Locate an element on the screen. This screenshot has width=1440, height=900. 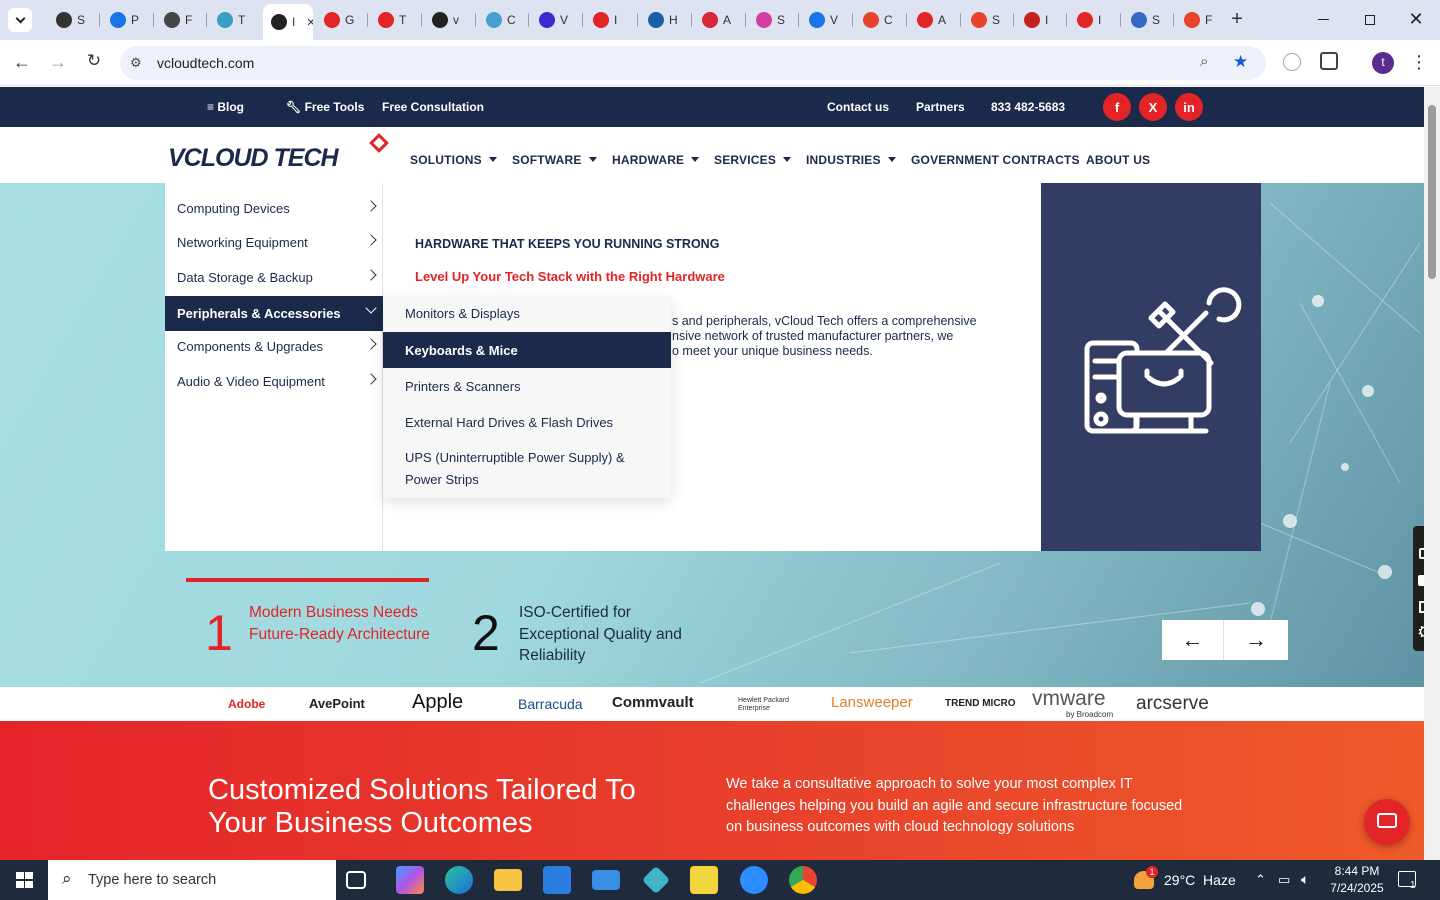
mail-icon is located at coordinates (606, 880).